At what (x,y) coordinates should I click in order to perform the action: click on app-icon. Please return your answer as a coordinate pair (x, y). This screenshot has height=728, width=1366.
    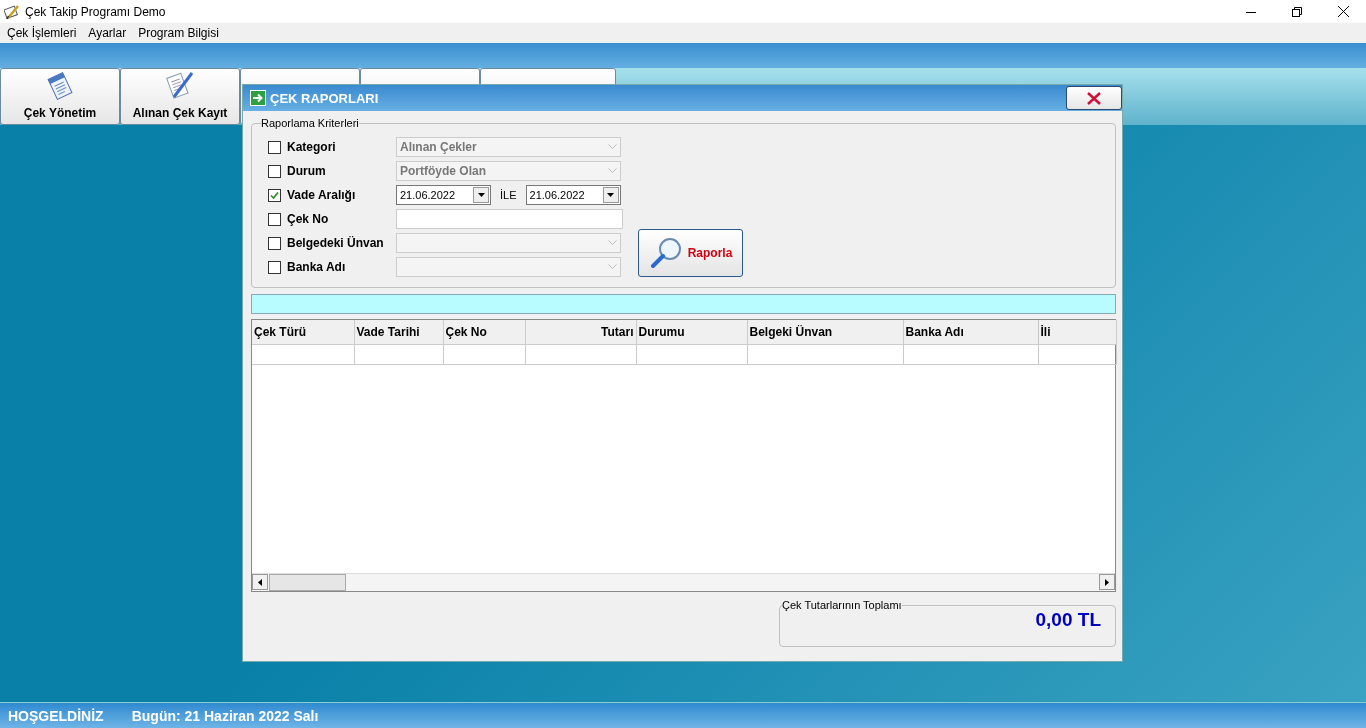
    Looking at the image, I should click on (12, 11).